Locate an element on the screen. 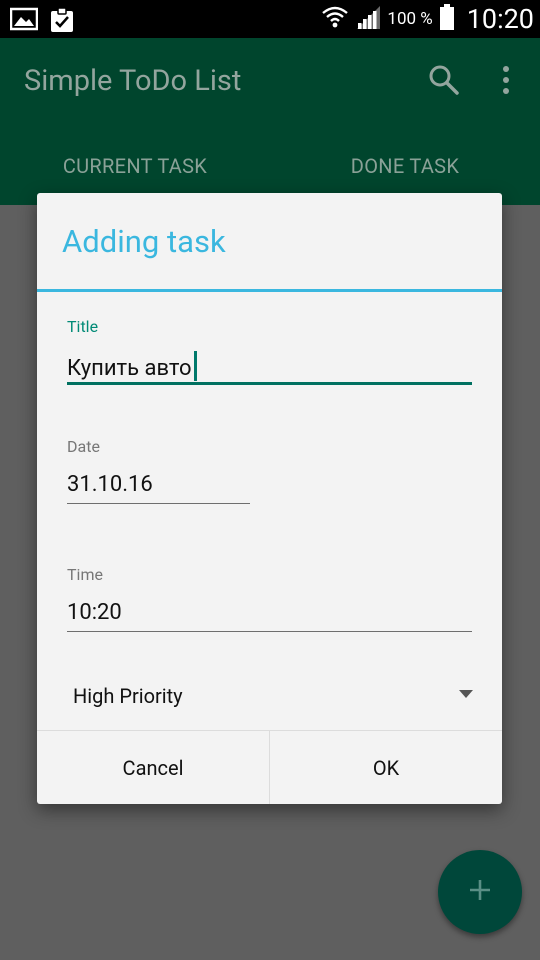 The height and width of the screenshot is (960, 540). date-field: 31.10.16 is located at coordinates (110, 484).